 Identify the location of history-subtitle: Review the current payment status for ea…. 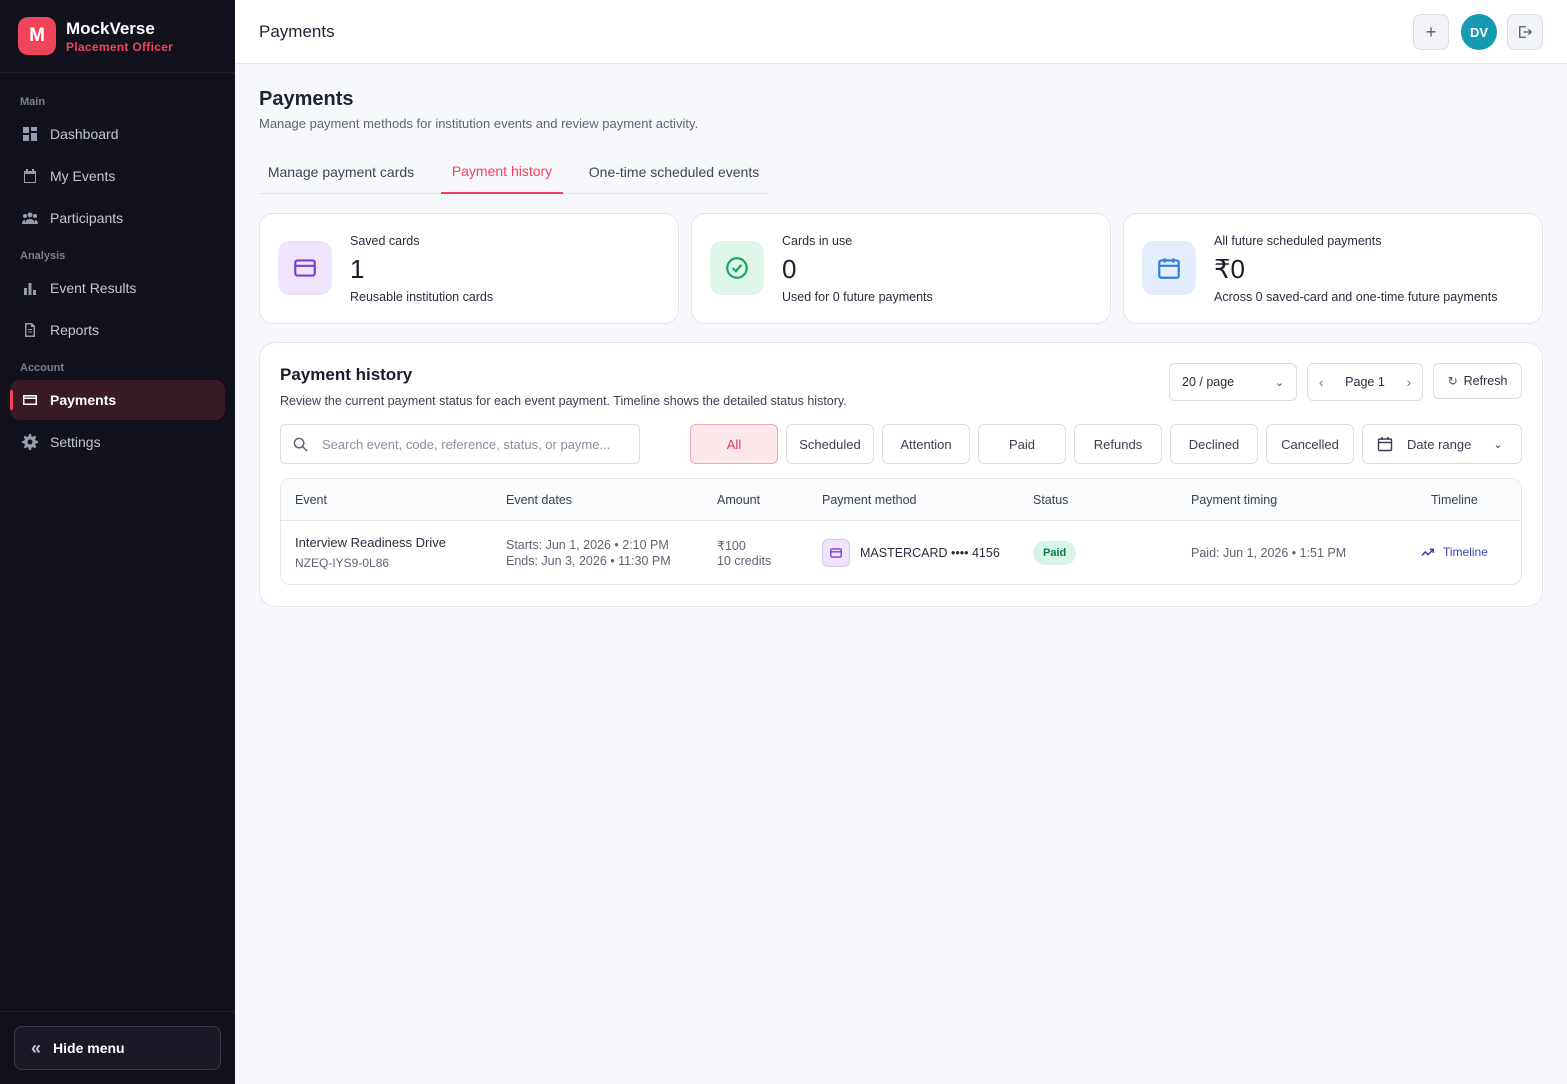
(563, 401).